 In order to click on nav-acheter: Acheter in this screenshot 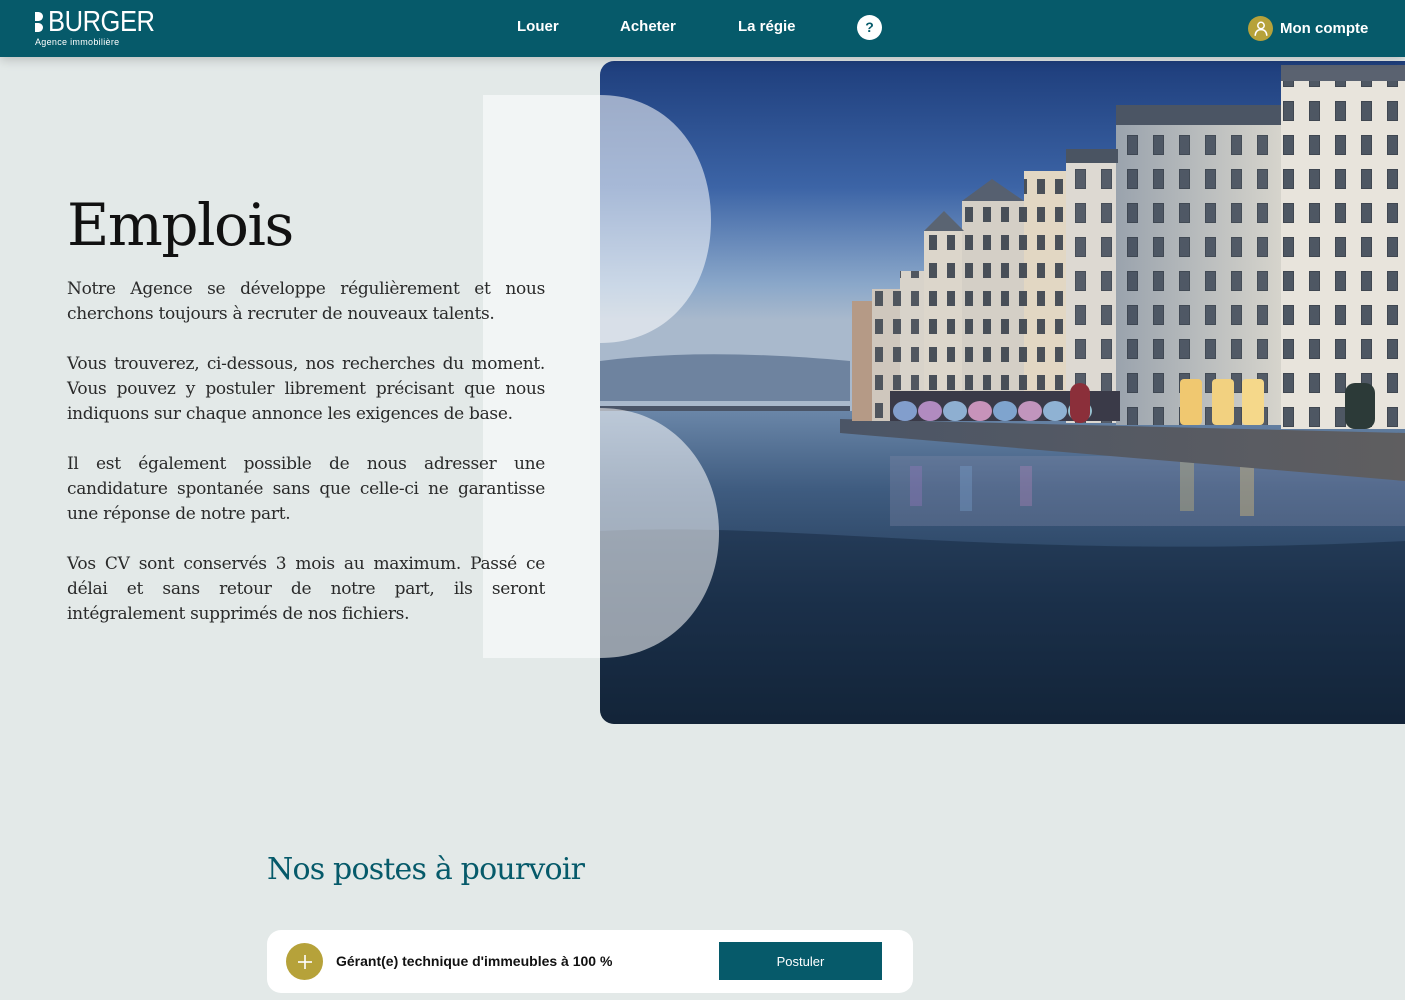, I will do `click(648, 26)`.